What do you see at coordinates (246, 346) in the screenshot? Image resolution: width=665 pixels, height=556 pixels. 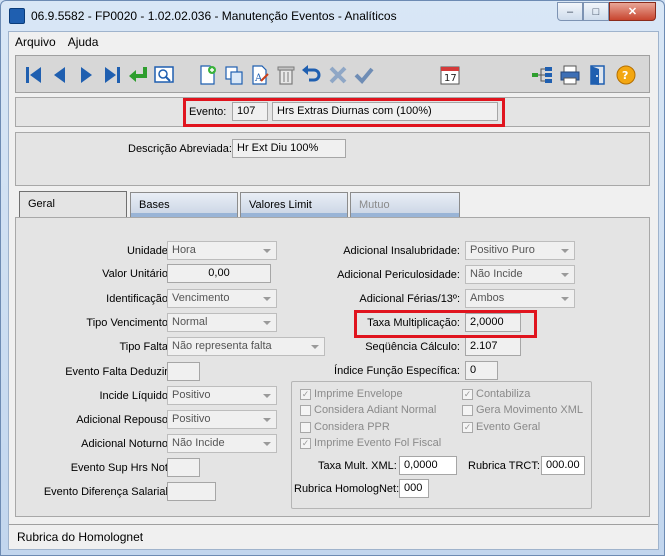 I see `tipo-falta-select: Não representa falta` at bounding box center [246, 346].